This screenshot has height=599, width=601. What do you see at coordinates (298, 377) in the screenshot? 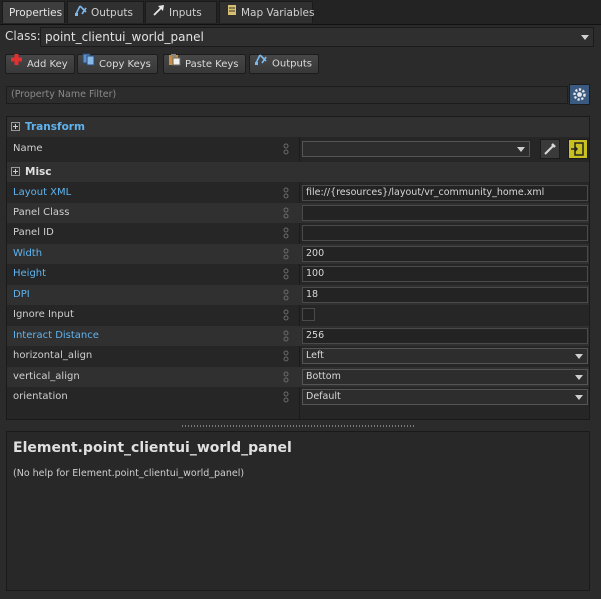
I see `property-row-vertical-align: vertical_align Bottom` at bounding box center [298, 377].